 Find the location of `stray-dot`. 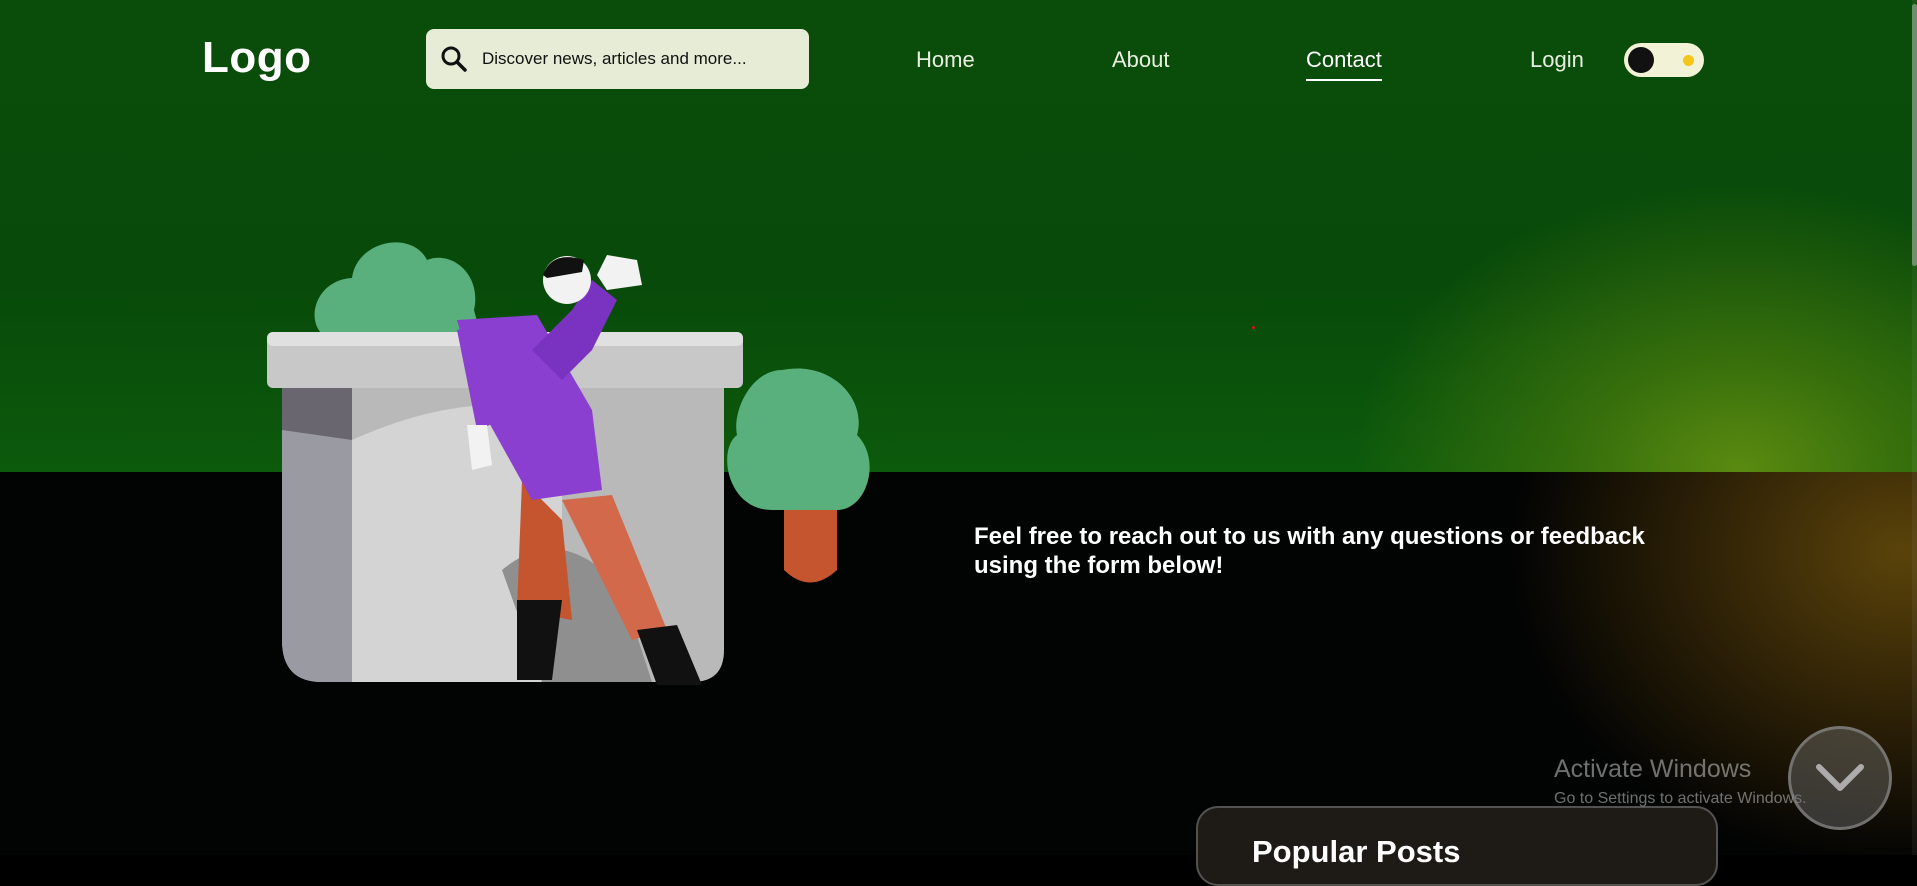

stray-dot is located at coordinates (1253, 327).